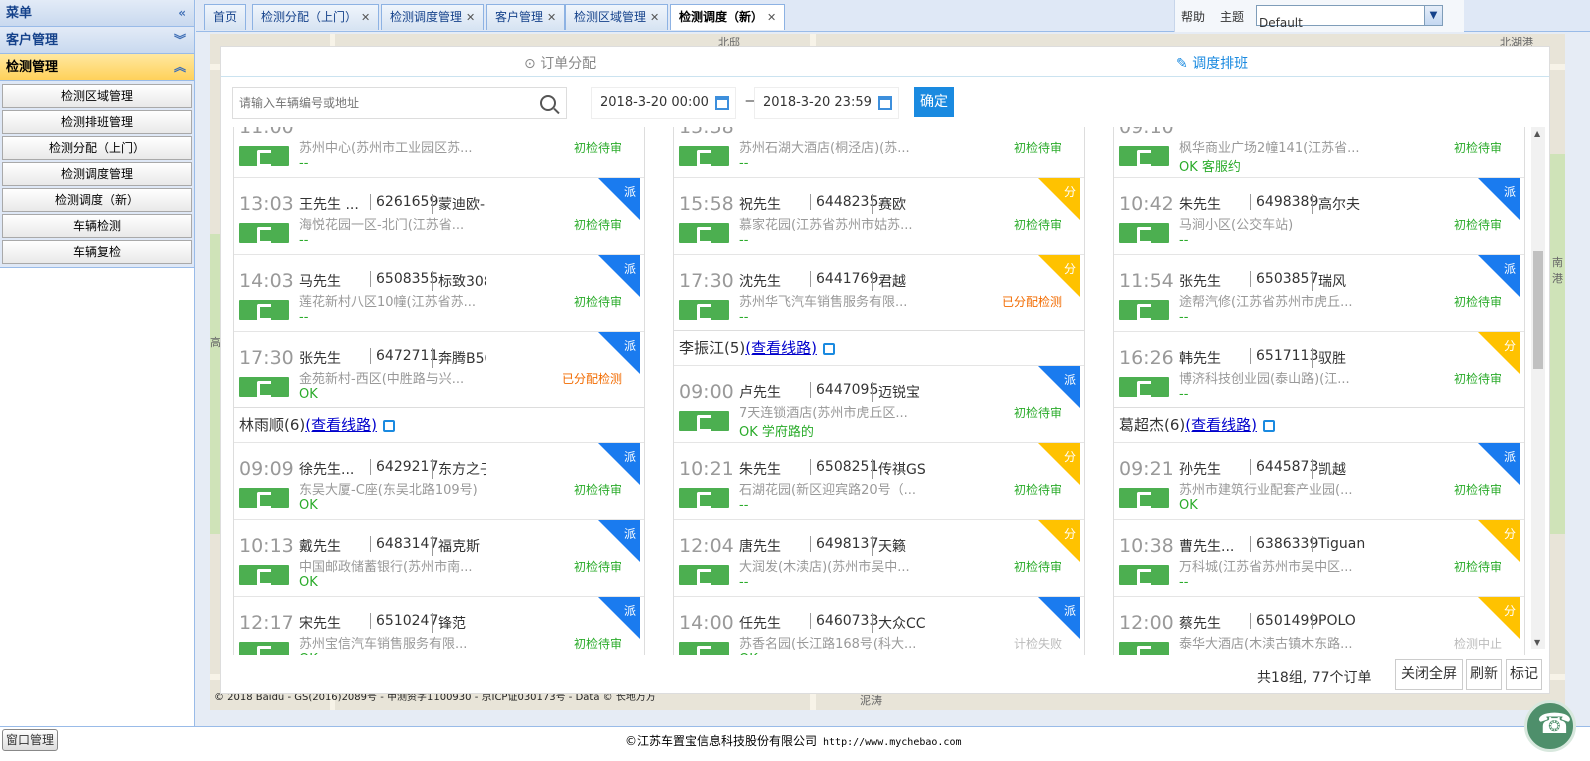  Describe the element at coordinates (1193, 16) in the screenshot. I see `help-link: 帮助` at that location.